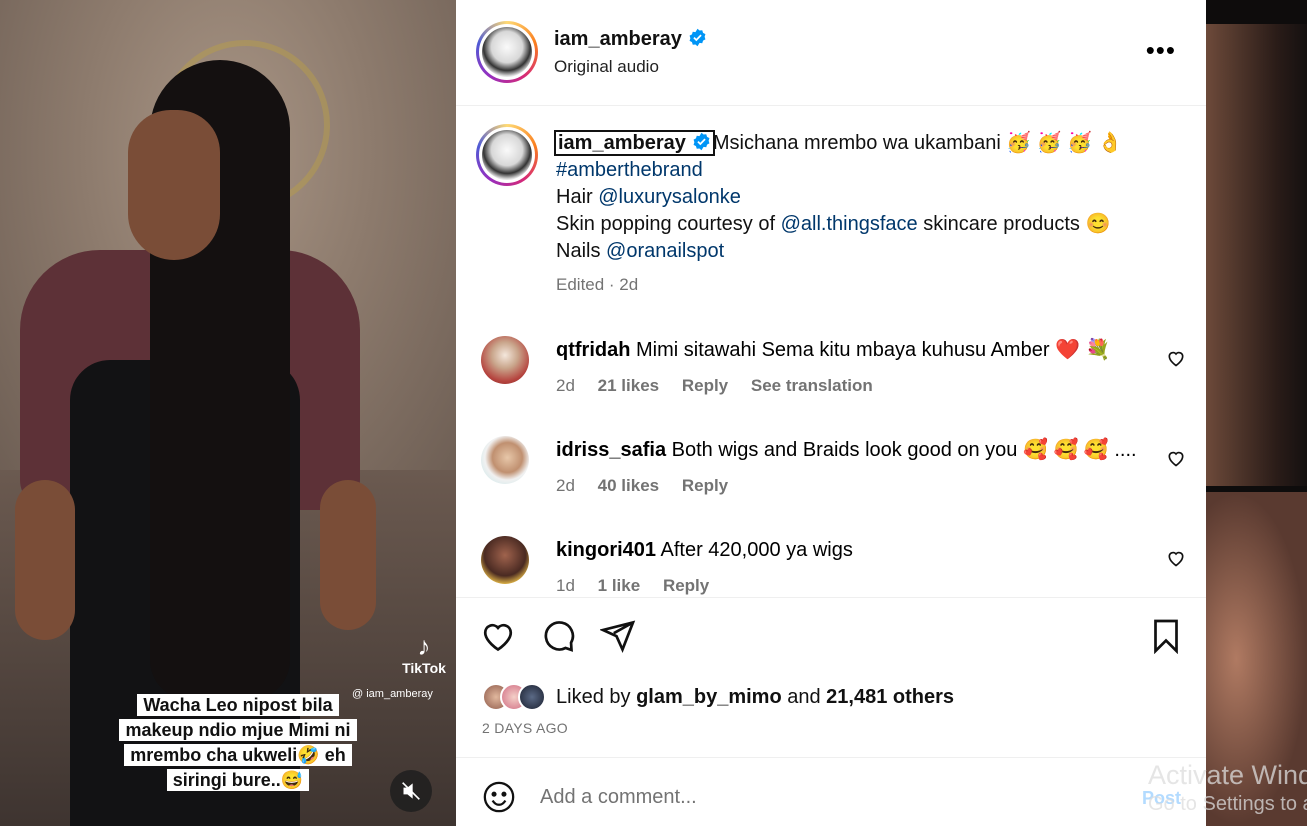 Image resolution: width=1307 pixels, height=826 pixels. Describe the element at coordinates (498, 636) in the screenshot. I see `like-heart-icon` at that location.